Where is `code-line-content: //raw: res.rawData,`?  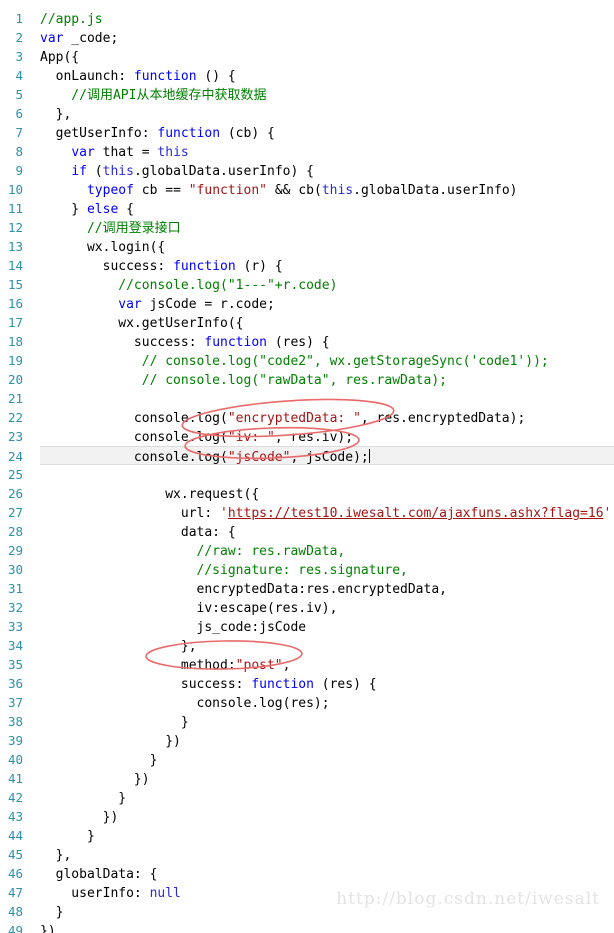
code-line-content: //raw: res.rawData, is located at coordinates (327, 551).